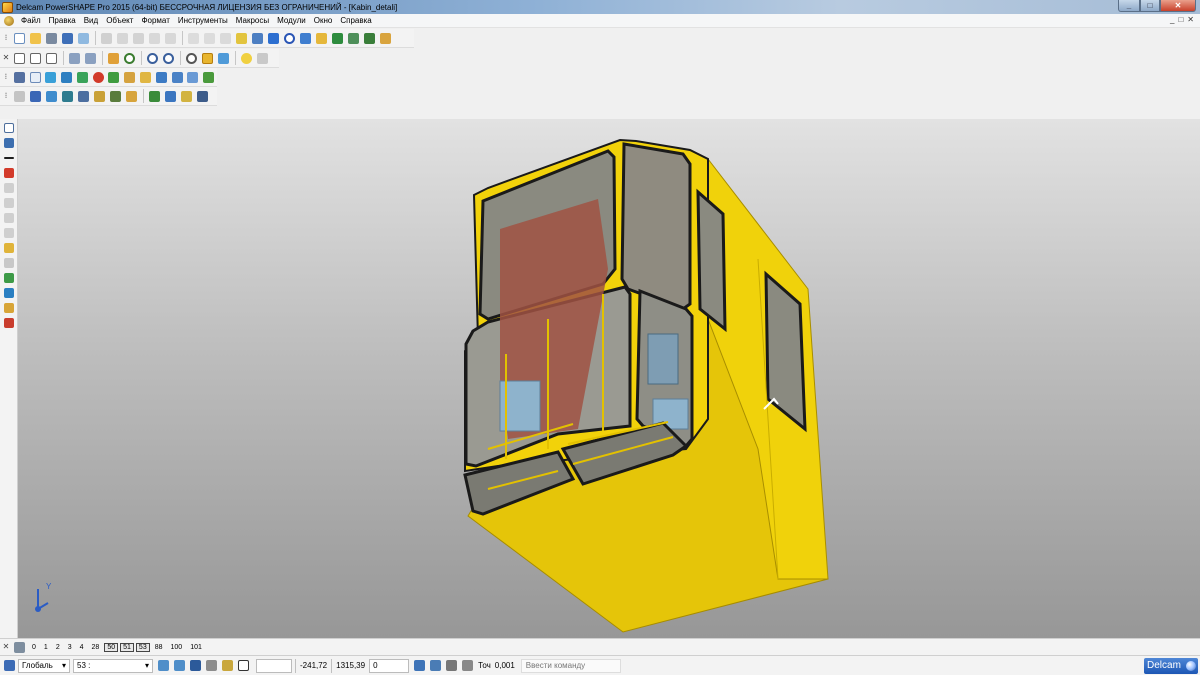 This screenshot has height=675, width=1200. What do you see at coordinates (9, 187) in the screenshot?
I see `arc-tool-icon` at bounding box center [9, 187].